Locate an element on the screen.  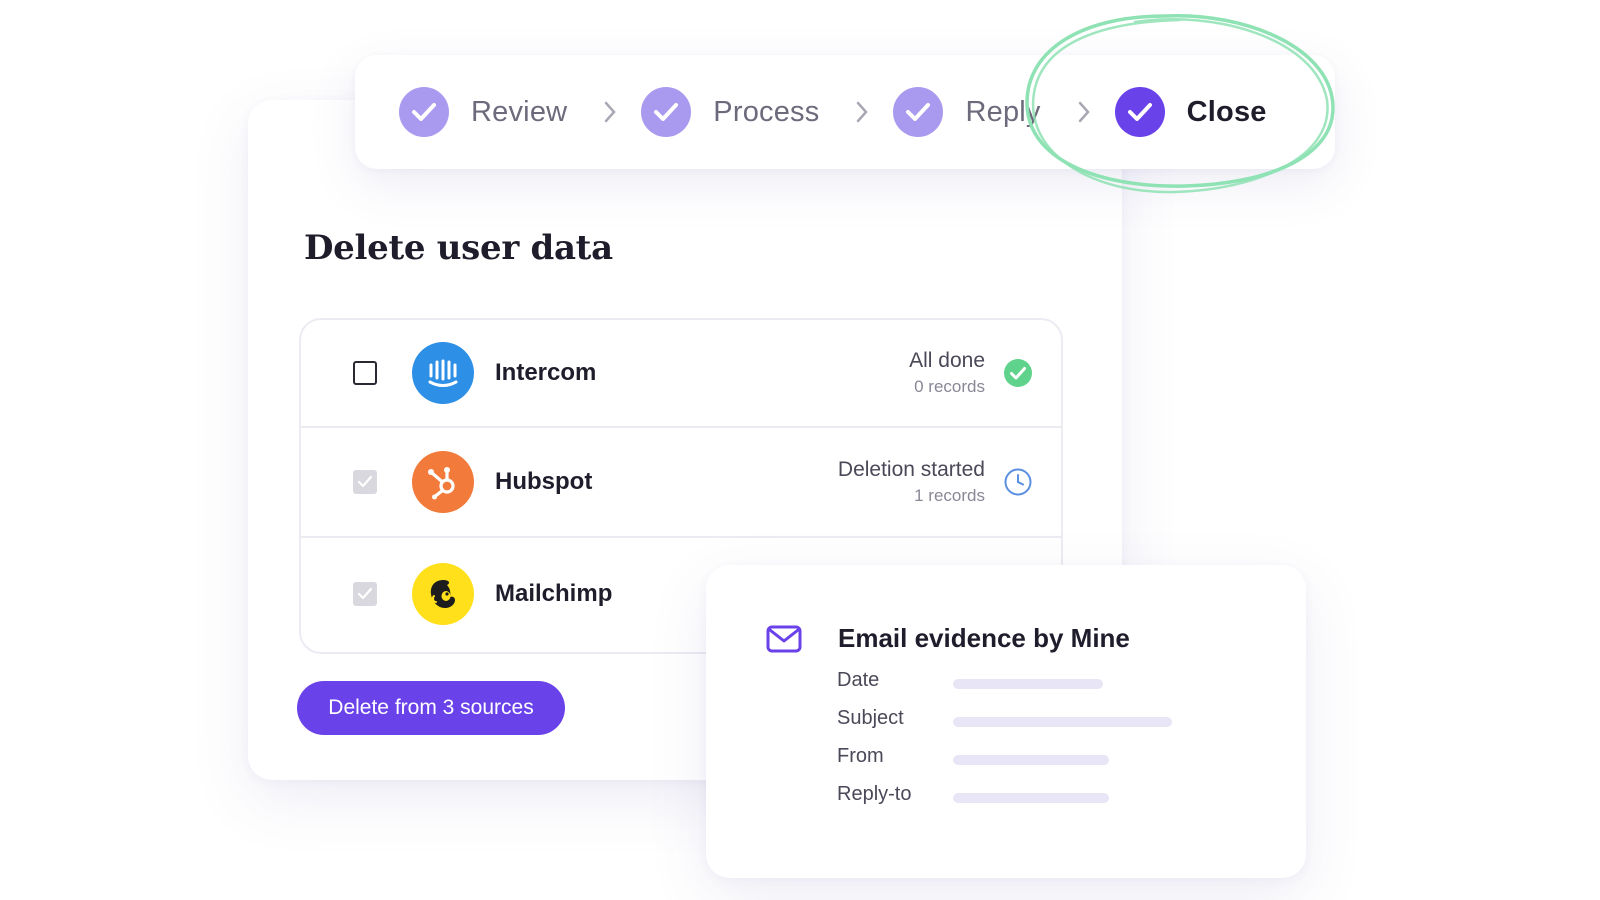
record-count: 1 records is located at coordinates (949, 495).